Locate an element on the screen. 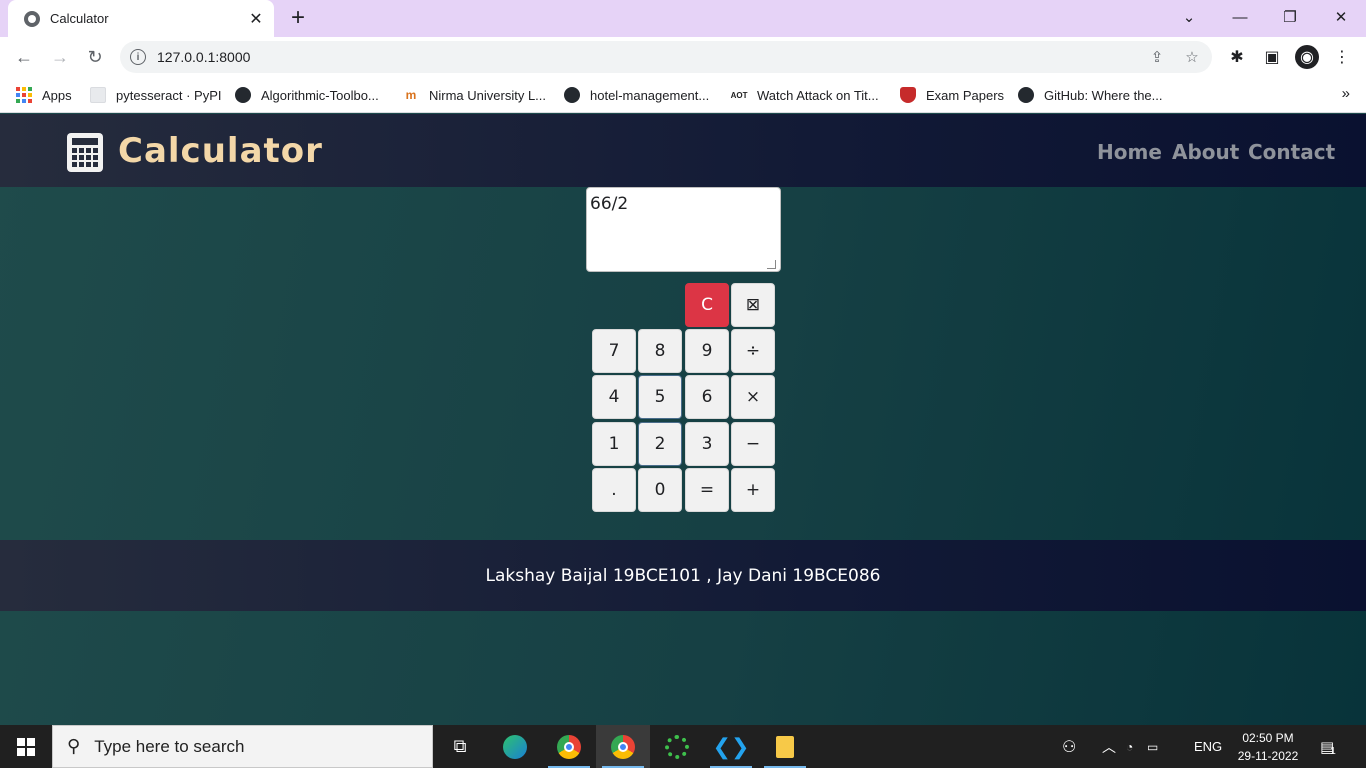  backspace-button: ⊠ is located at coordinates (753, 305).